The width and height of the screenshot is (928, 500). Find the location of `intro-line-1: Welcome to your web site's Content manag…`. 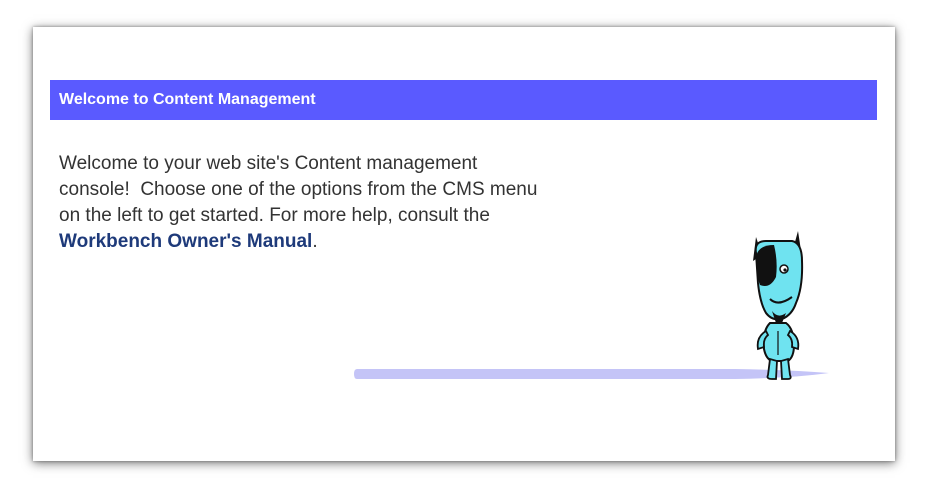

intro-line-1: Welcome to your web site's Content manag… is located at coordinates (268, 163).